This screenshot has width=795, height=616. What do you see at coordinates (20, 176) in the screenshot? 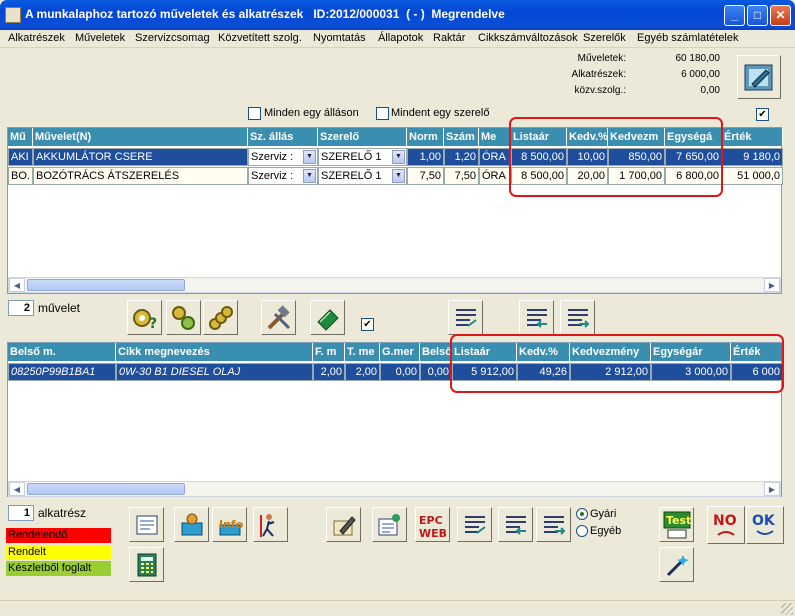
I see `ops-row2-code: BO.` at bounding box center [20, 176].